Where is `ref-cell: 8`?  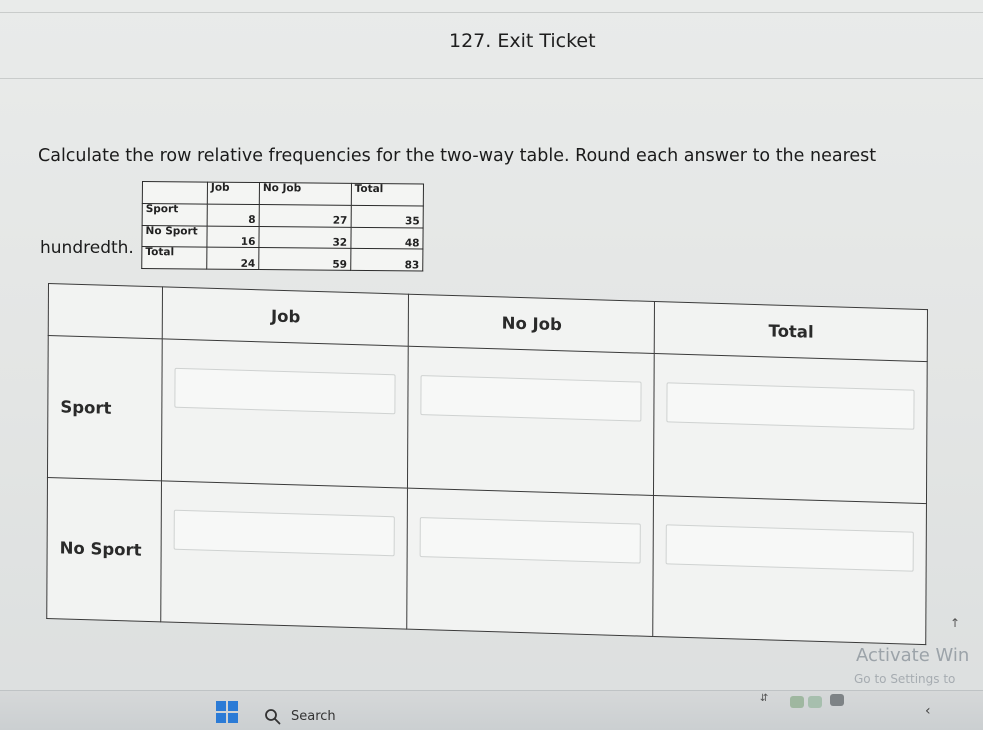 ref-cell: 8 is located at coordinates (233, 215).